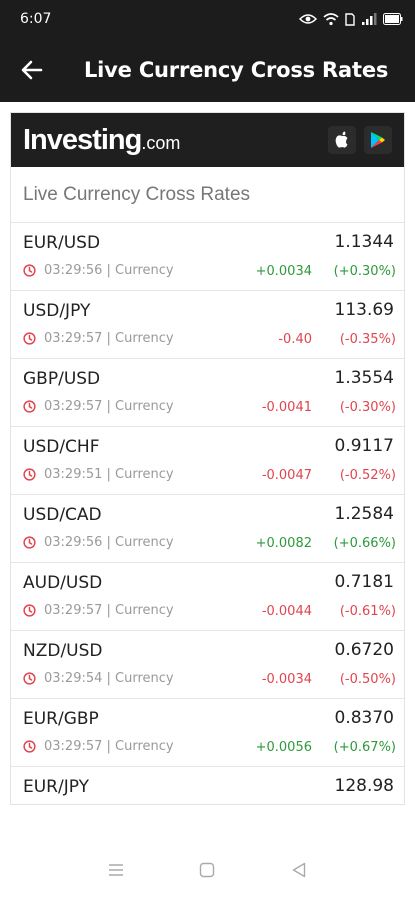  I want to click on apple-icon, so click(341, 139).